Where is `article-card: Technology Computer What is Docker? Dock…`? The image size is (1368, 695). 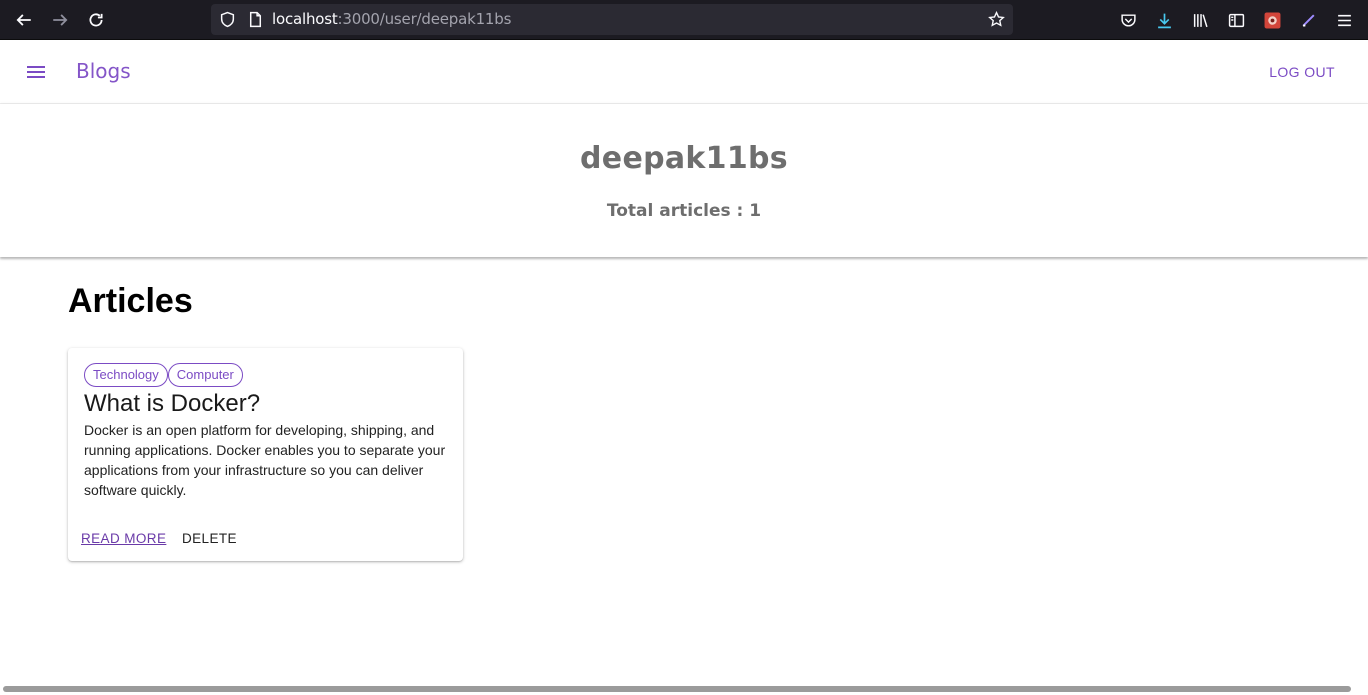
article-card: Technology Computer What is Docker? Dock… is located at coordinates (265, 454).